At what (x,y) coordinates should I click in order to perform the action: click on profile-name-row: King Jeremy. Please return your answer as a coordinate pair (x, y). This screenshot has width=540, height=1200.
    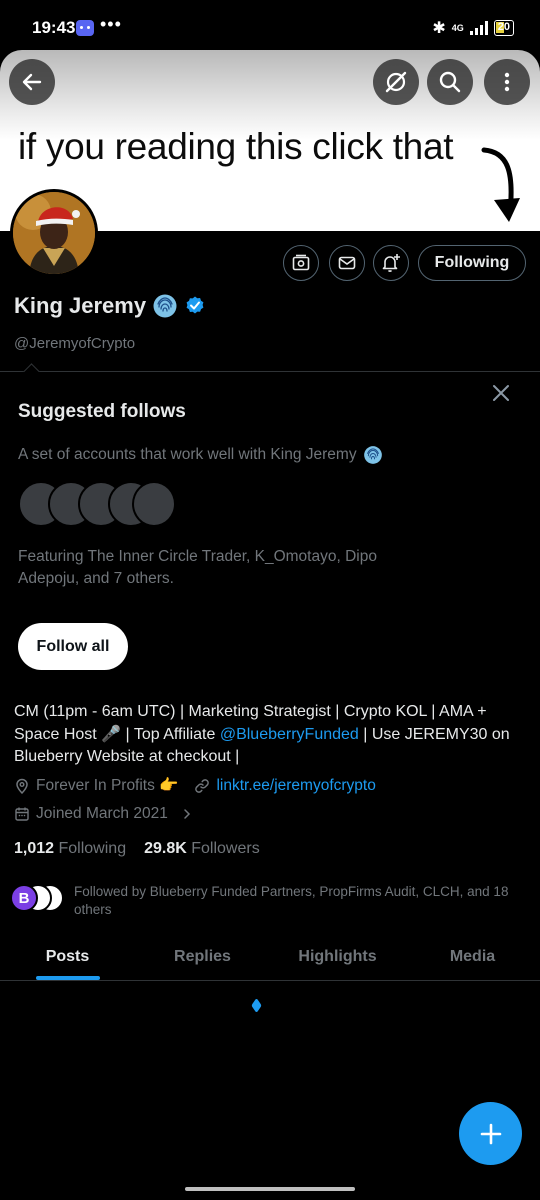
    Looking at the image, I should click on (110, 306).